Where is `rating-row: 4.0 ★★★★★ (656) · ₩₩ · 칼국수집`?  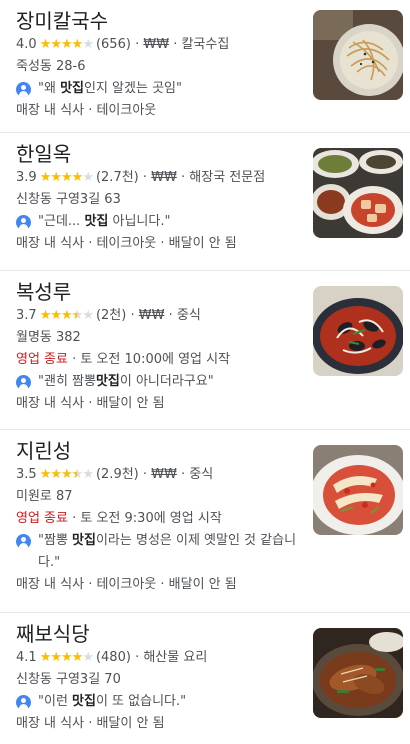
rating-row: 4.0 ★★★★★ (656) · ₩₩ · 칼국수집 is located at coordinates (160, 45).